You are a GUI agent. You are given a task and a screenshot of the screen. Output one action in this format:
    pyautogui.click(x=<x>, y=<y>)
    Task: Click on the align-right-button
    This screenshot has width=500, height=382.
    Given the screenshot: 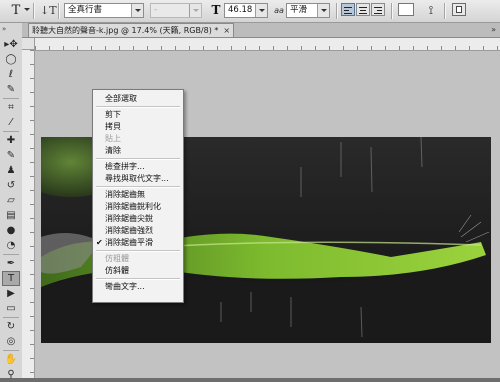 What is the action you would take?
    pyautogui.click(x=378, y=9)
    